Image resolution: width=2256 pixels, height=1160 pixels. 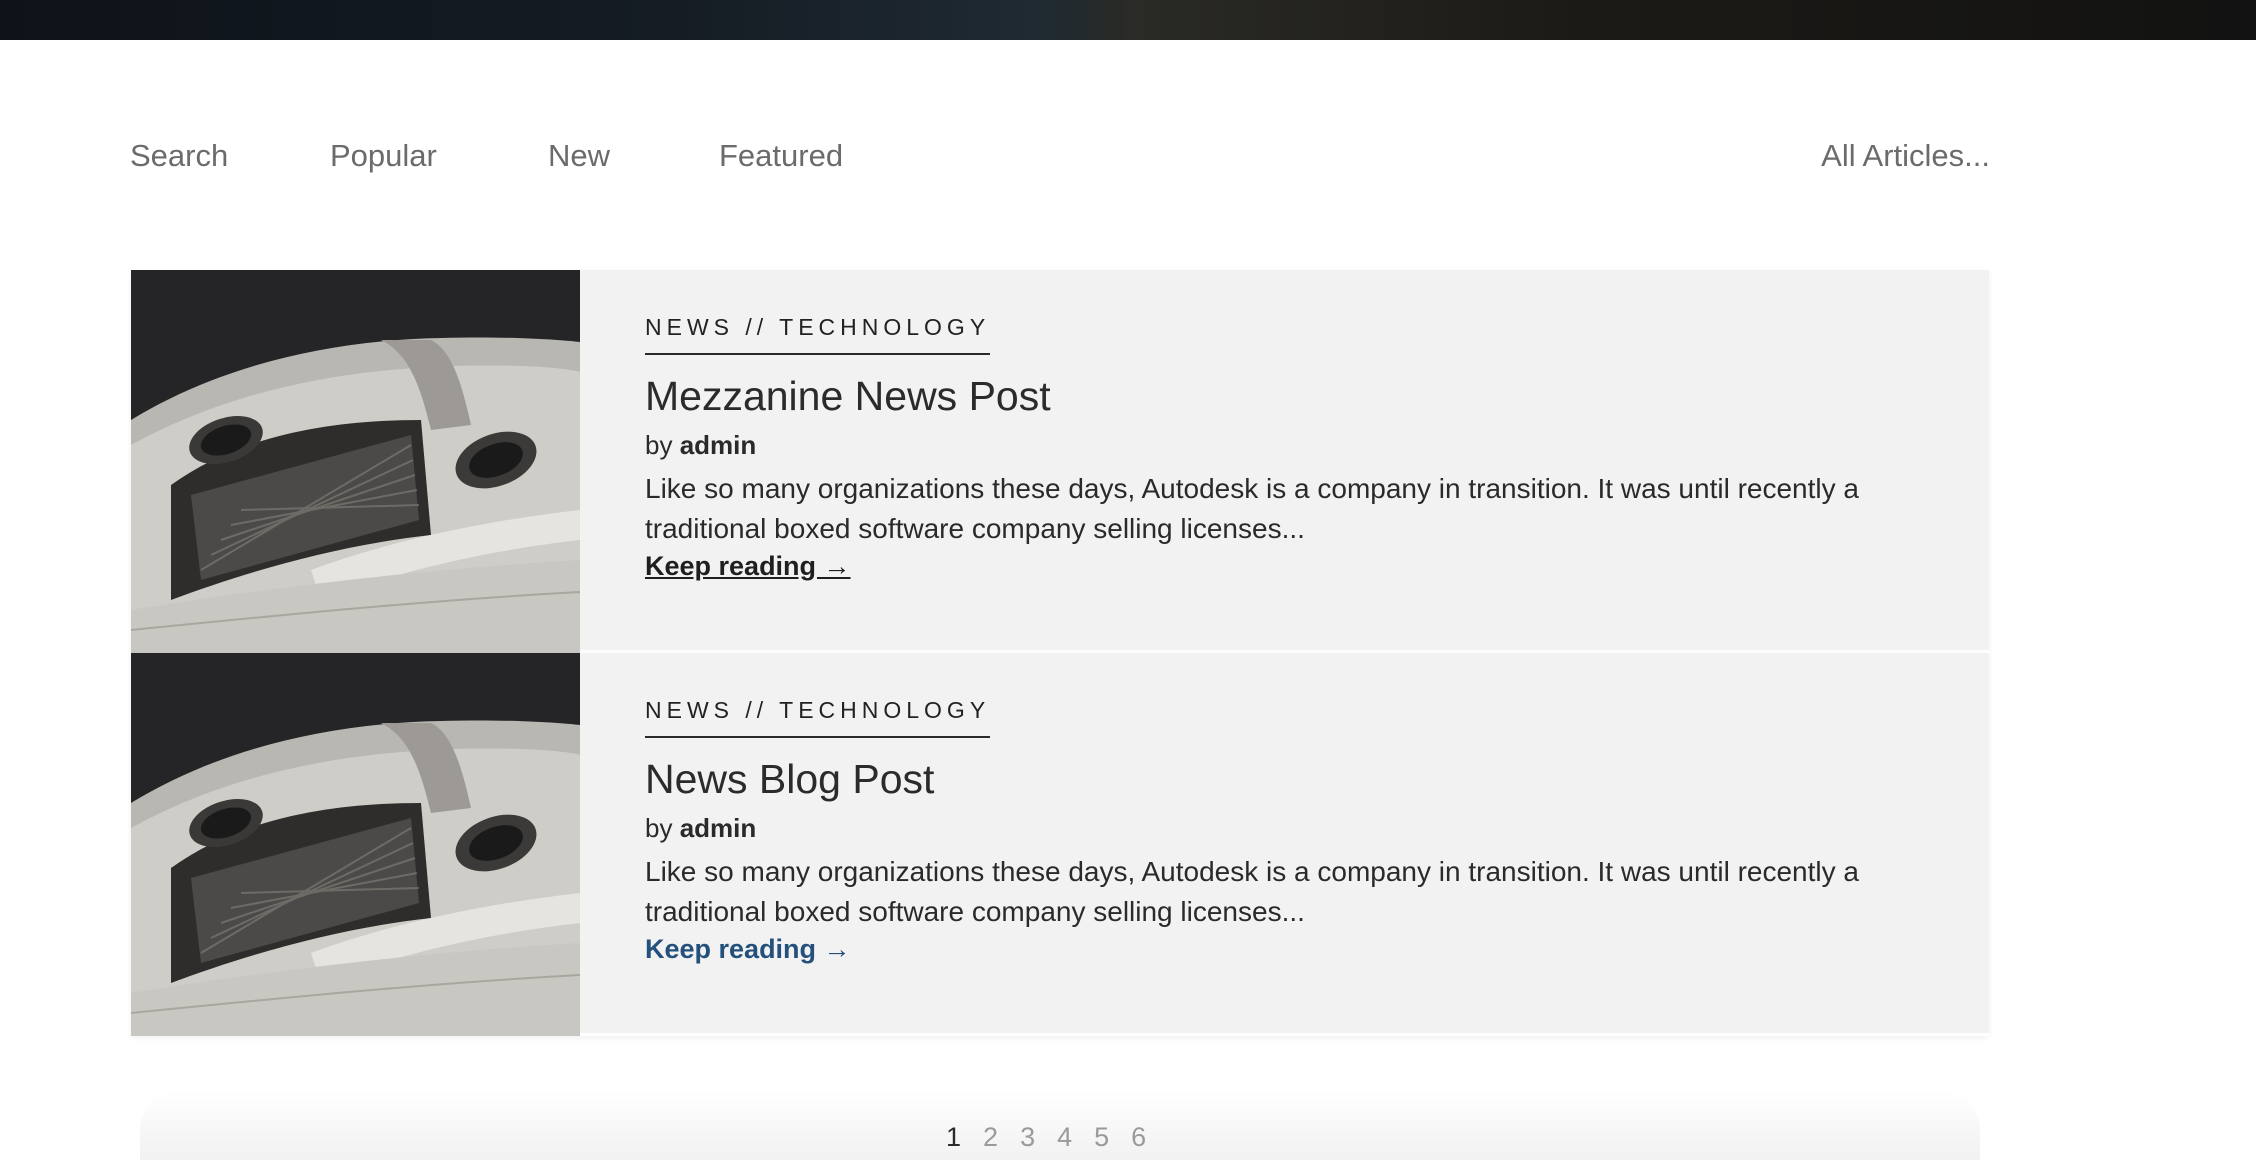 What do you see at coordinates (1138, 1139) in the screenshot?
I see `page-link-6: 6` at bounding box center [1138, 1139].